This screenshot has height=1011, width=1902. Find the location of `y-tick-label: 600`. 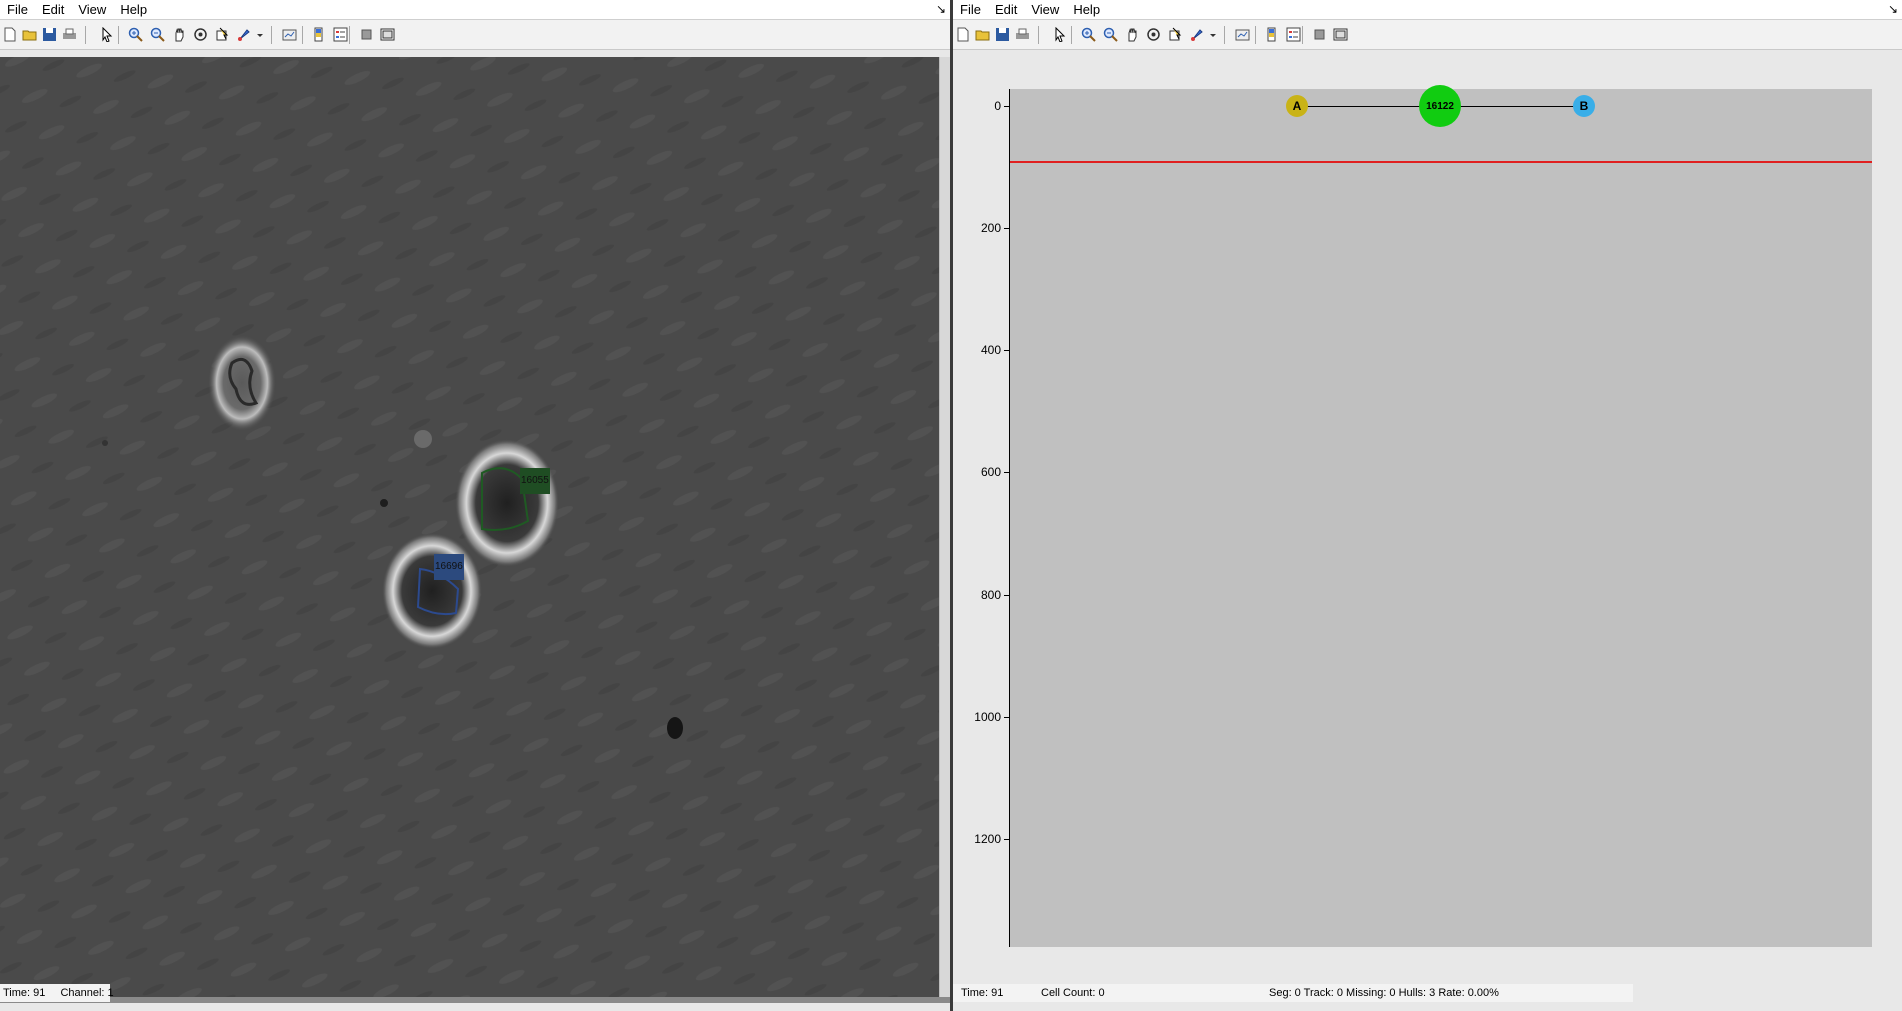

y-tick-label: 600 is located at coordinates (990, 472).